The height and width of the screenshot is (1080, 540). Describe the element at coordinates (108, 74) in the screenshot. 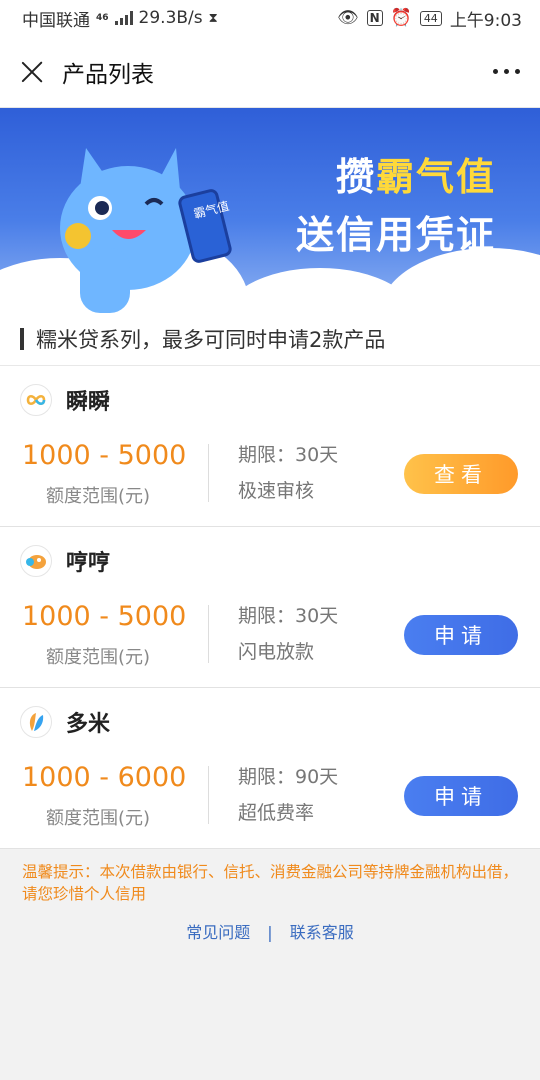

I see `page-title: 产品列表` at that location.